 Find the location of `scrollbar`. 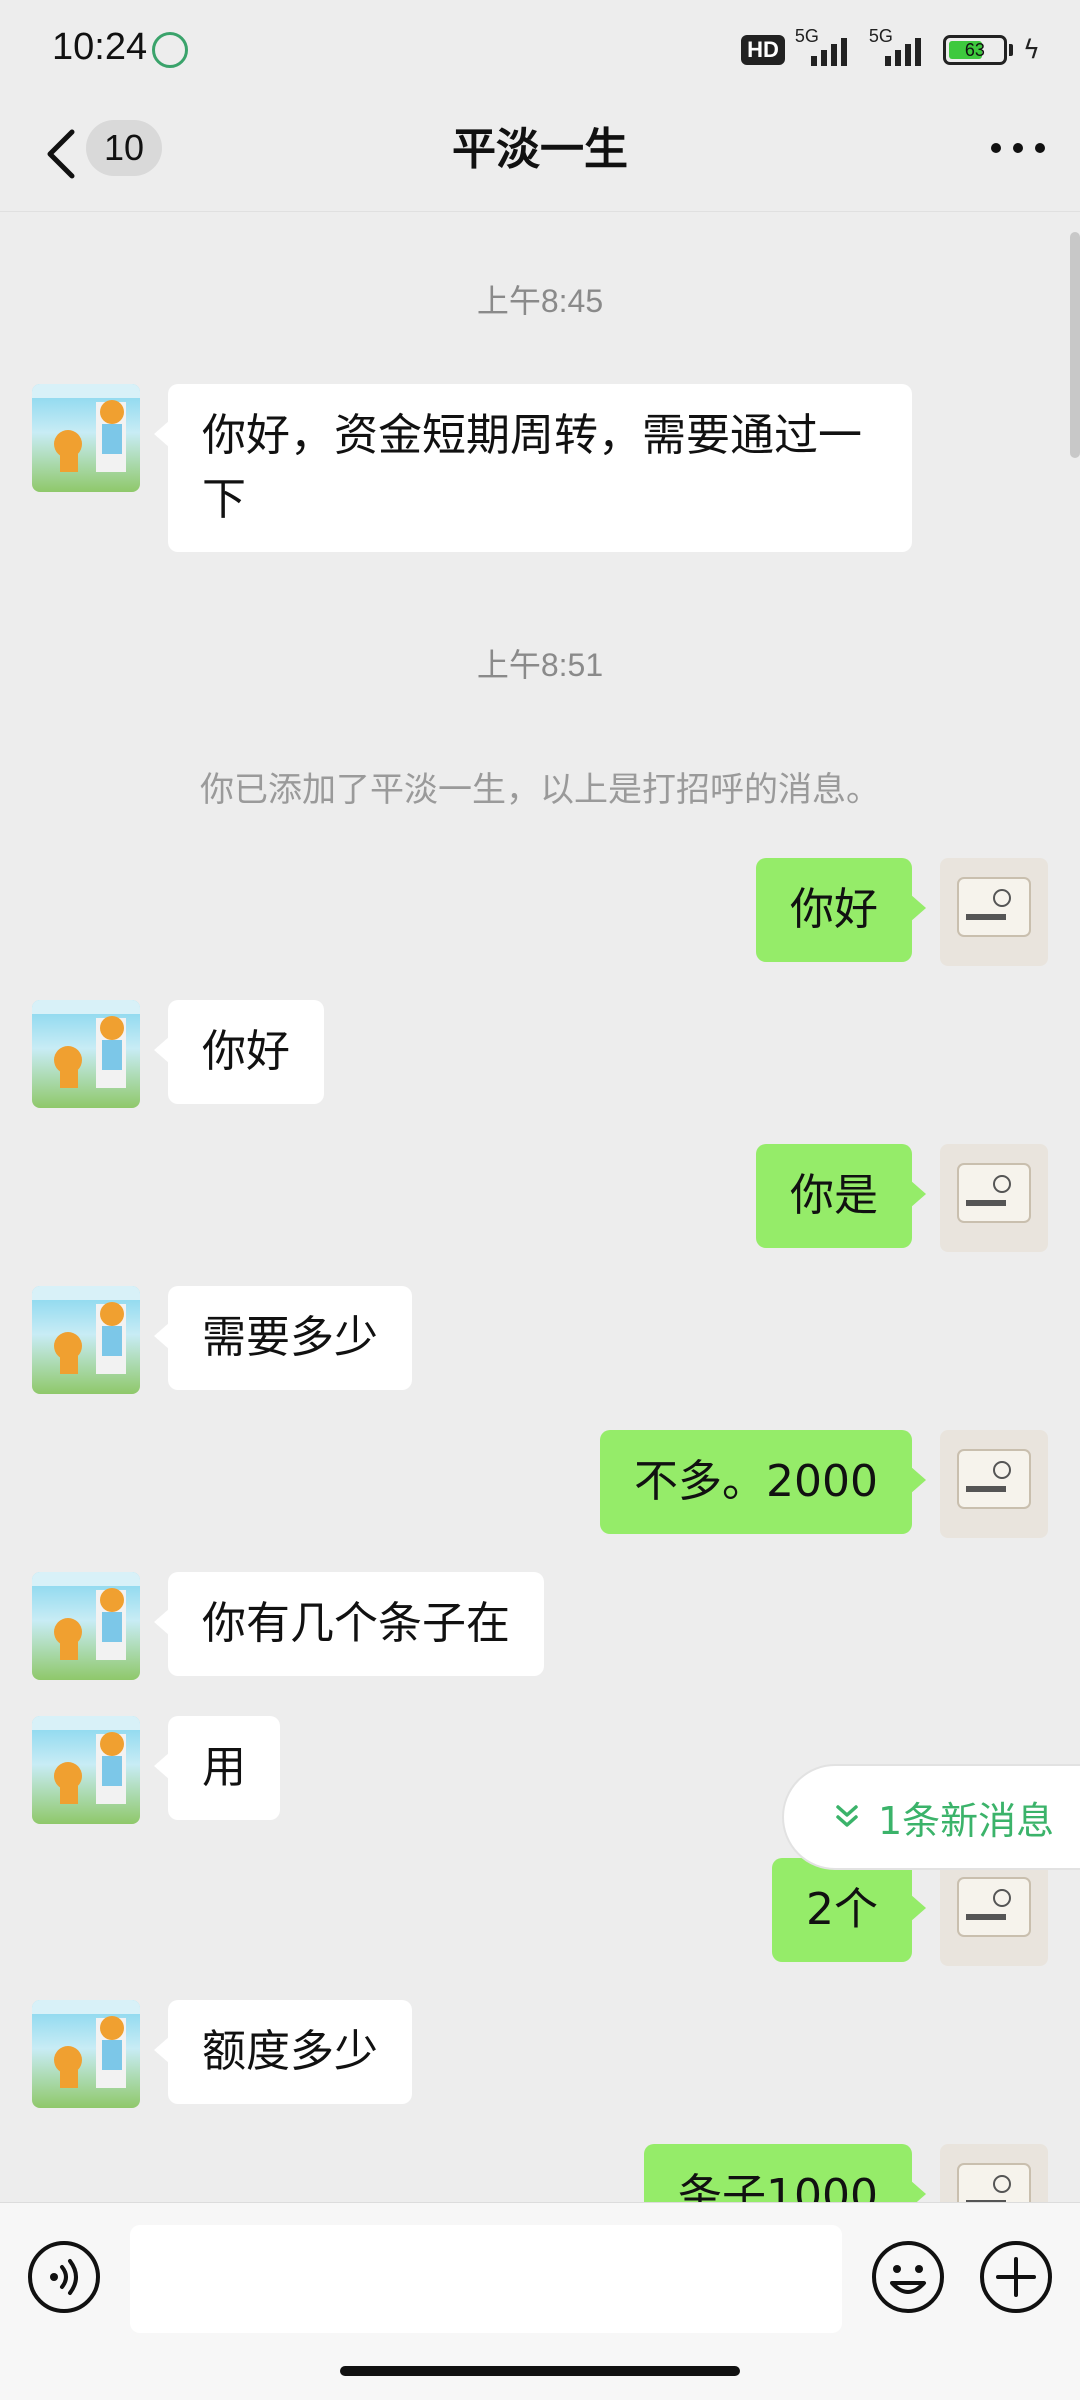

scrollbar is located at coordinates (1075, 345).